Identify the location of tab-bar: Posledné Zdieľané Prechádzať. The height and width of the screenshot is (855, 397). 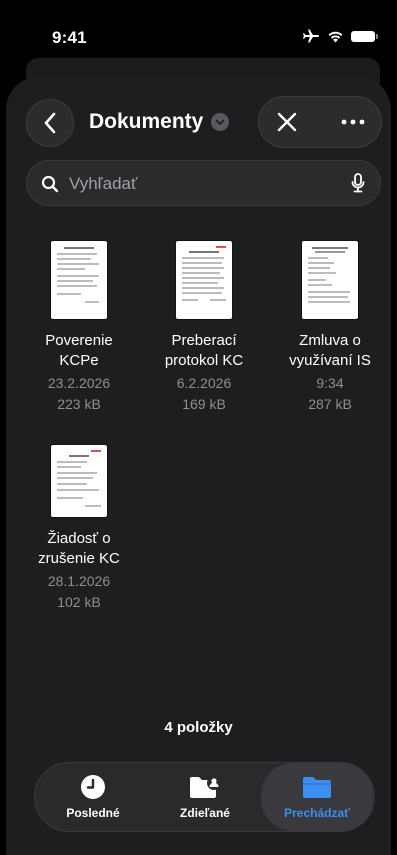
(204, 797).